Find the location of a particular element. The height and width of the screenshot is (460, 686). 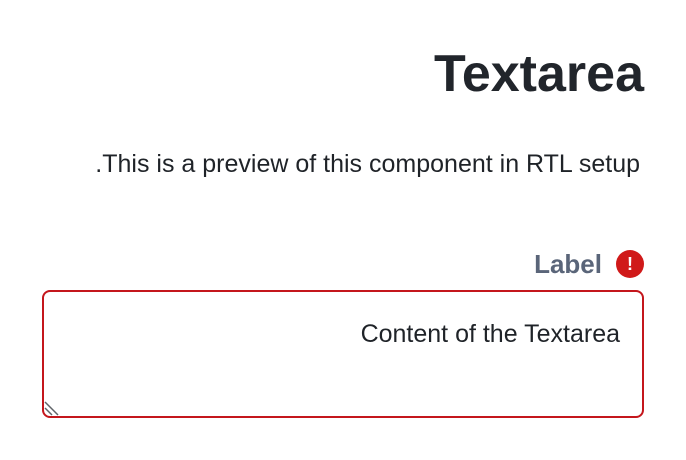

error-exclamation-icon: ! is located at coordinates (630, 264).